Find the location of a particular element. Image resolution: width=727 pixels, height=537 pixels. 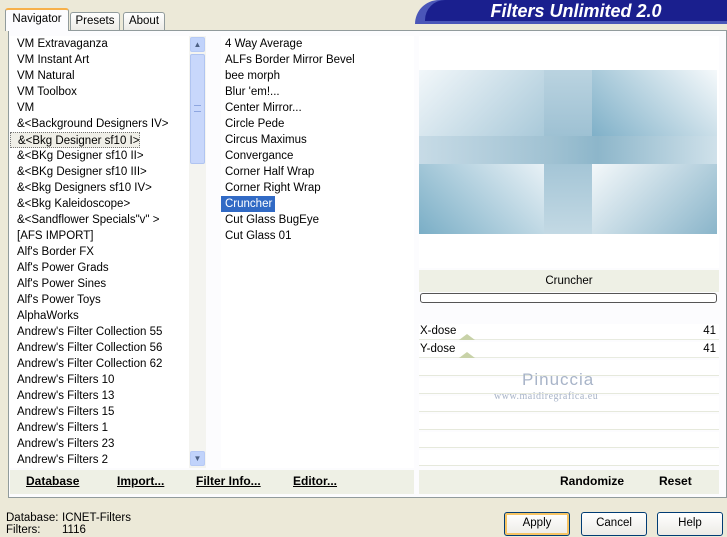

apply-button: Apply is located at coordinates (537, 524).